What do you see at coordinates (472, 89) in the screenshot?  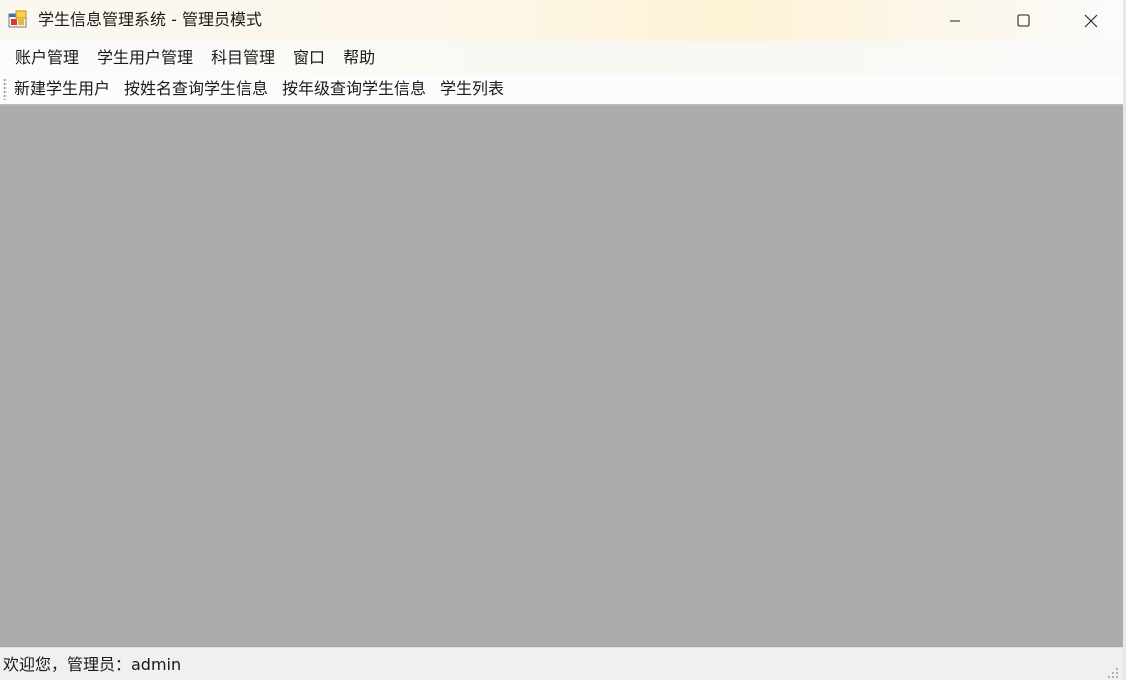 I see `student-list-button: 学生列表` at bounding box center [472, 89].